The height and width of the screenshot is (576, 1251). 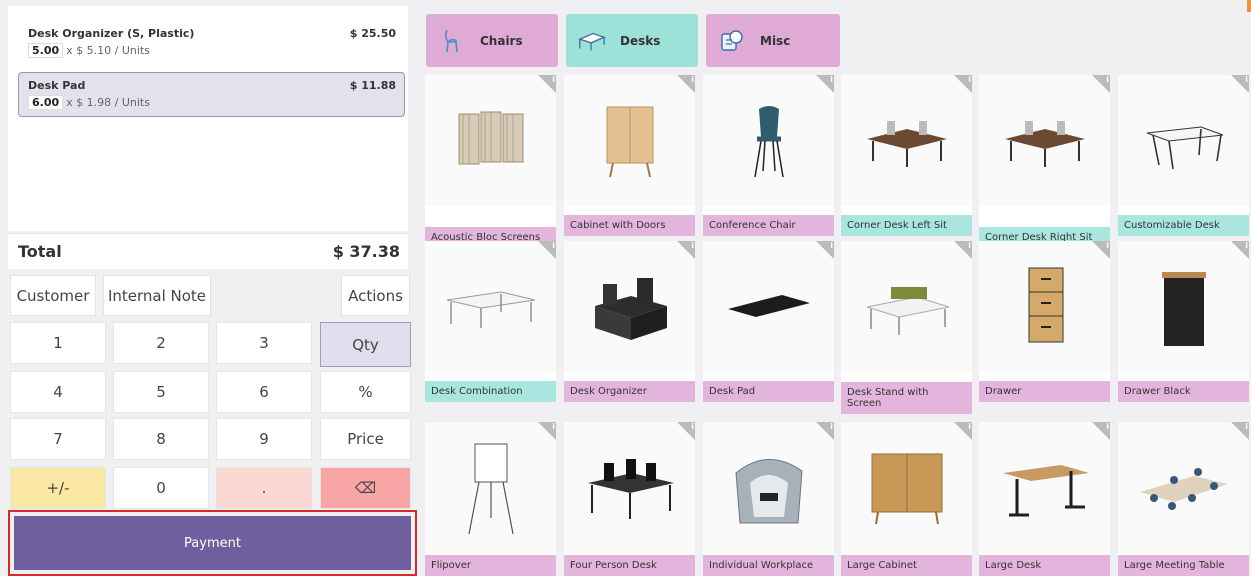 I want to click on numpad-key-5: 5, so click(x=161, y=392).